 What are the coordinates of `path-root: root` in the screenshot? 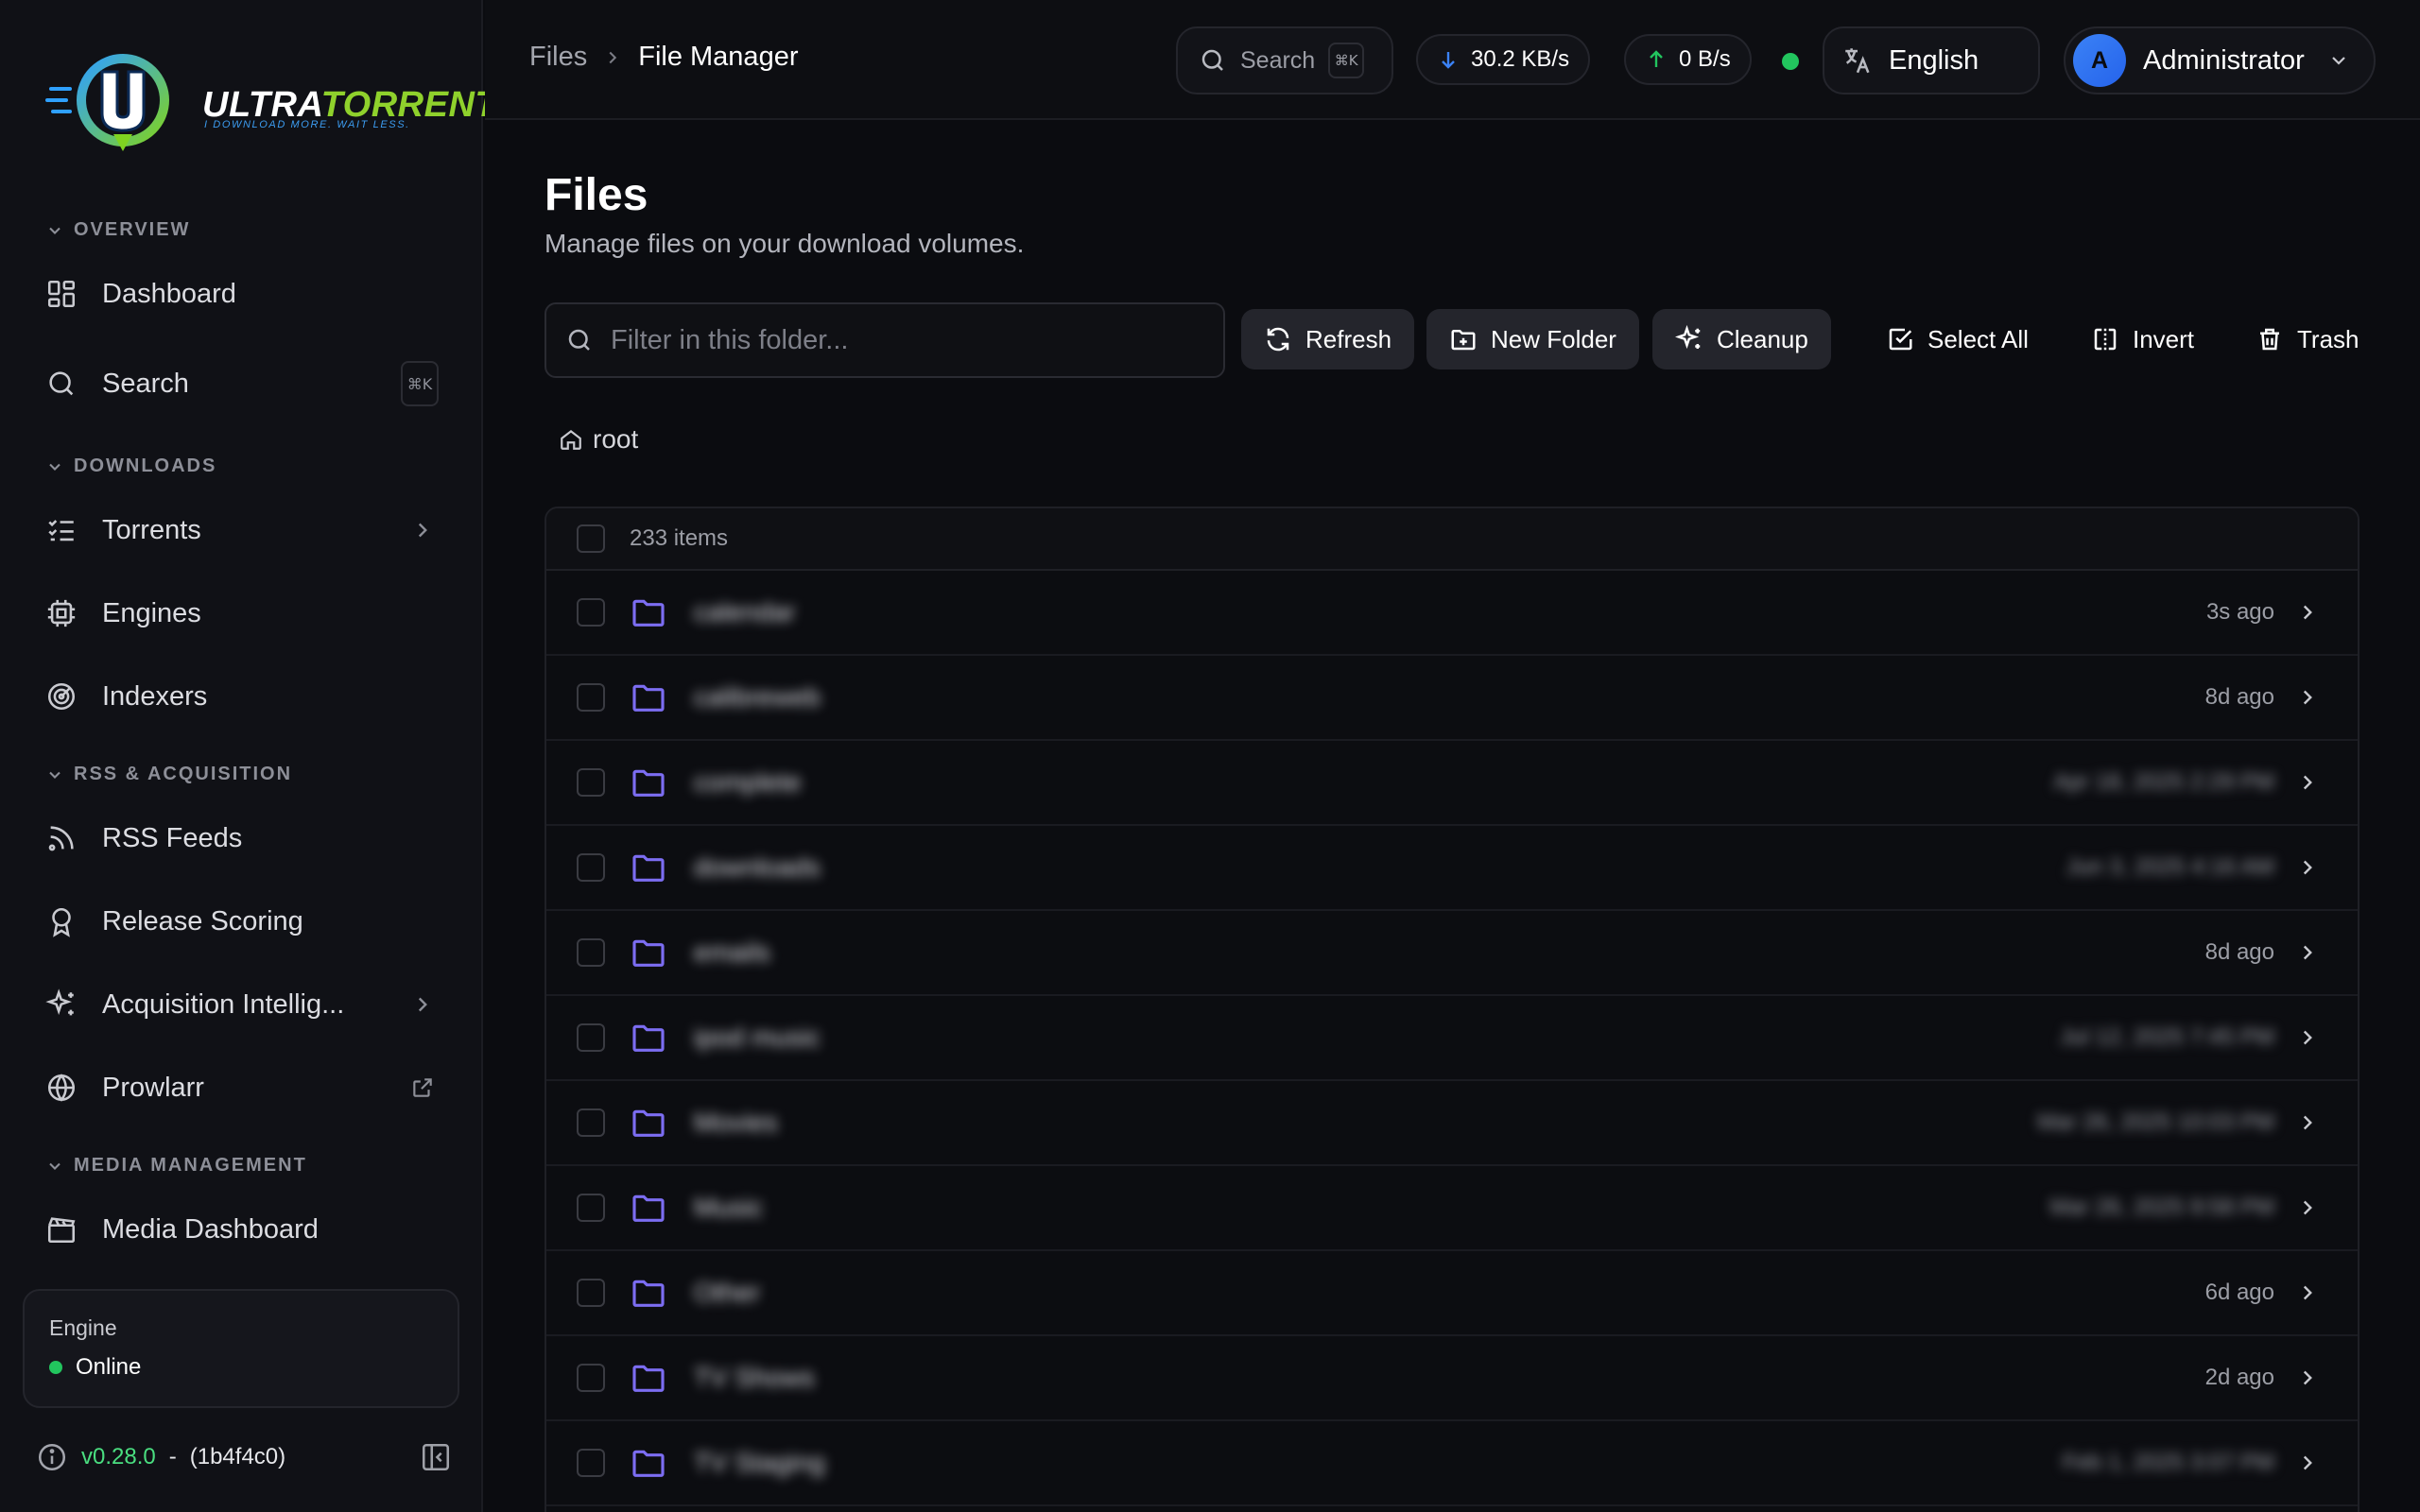 It's located at (598, 439).